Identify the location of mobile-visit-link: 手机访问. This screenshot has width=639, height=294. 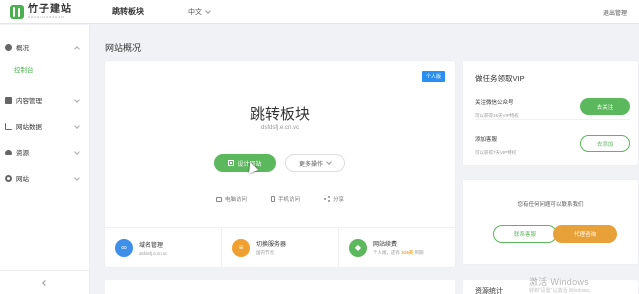
(285, 199).